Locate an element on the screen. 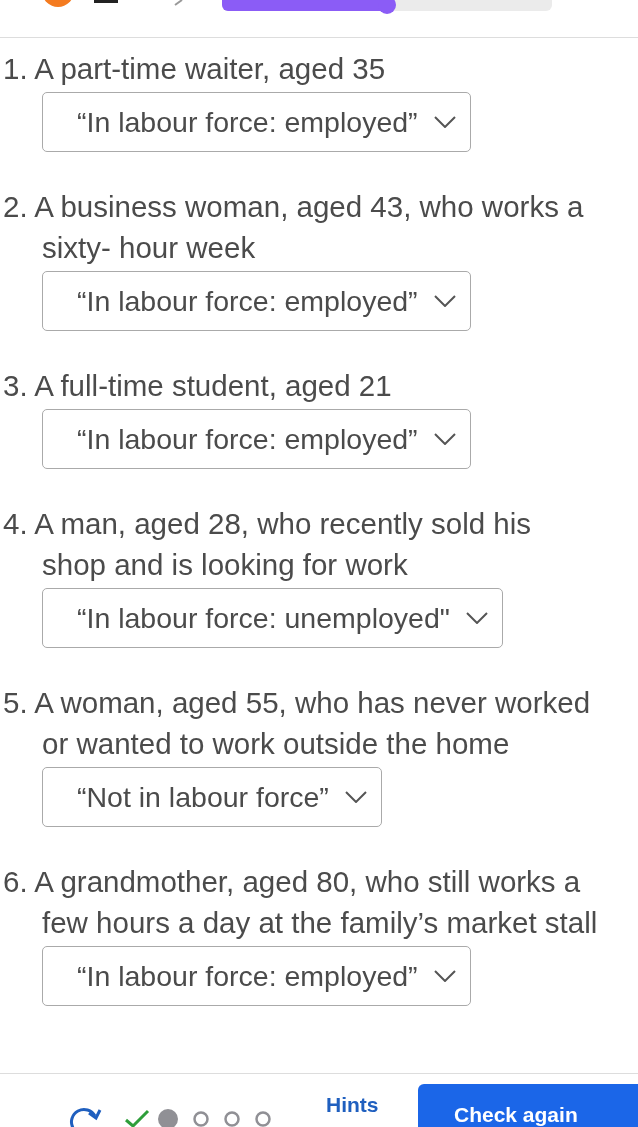 The height and width of the screenshot is (1127, 638). slider-thumb is located at coordinates (387, 7).